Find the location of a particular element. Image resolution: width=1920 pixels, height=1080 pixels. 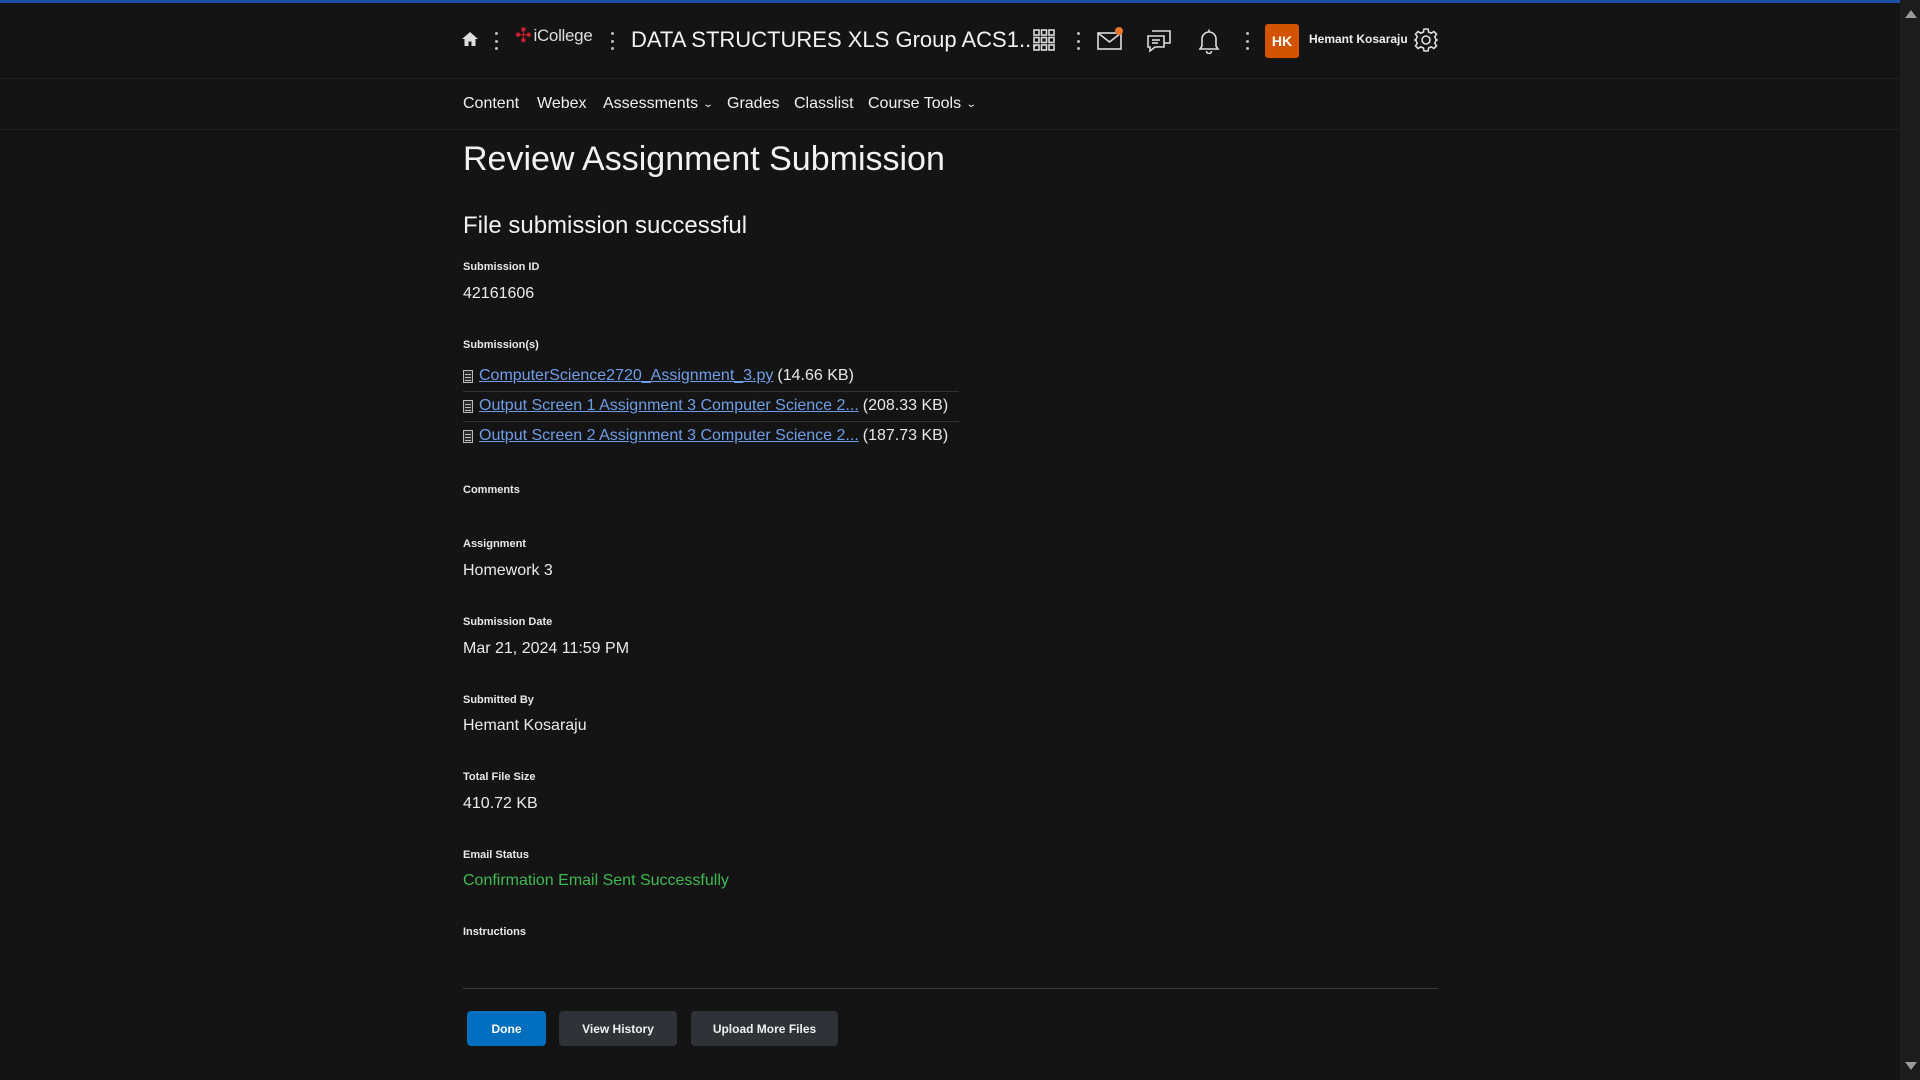

nav-item-grades: Grades is located at coordinates (753, 104).